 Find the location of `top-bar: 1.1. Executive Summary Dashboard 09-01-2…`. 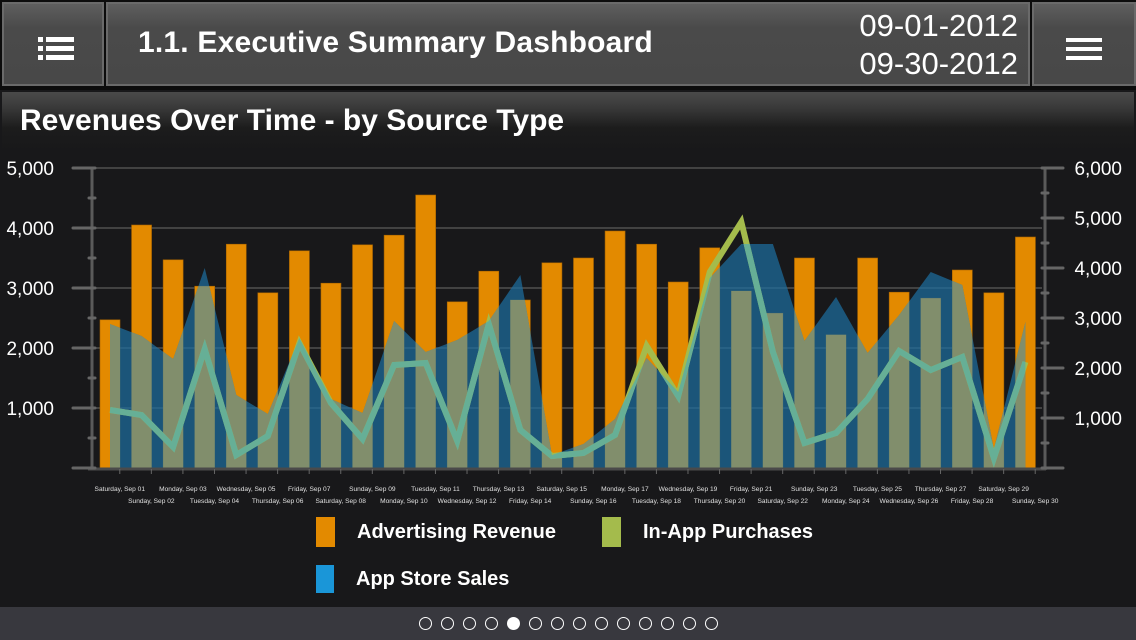

top-bar: 1.1. Executive Summary Dashboard 09-01-2… is located at coordinates (568, 45).